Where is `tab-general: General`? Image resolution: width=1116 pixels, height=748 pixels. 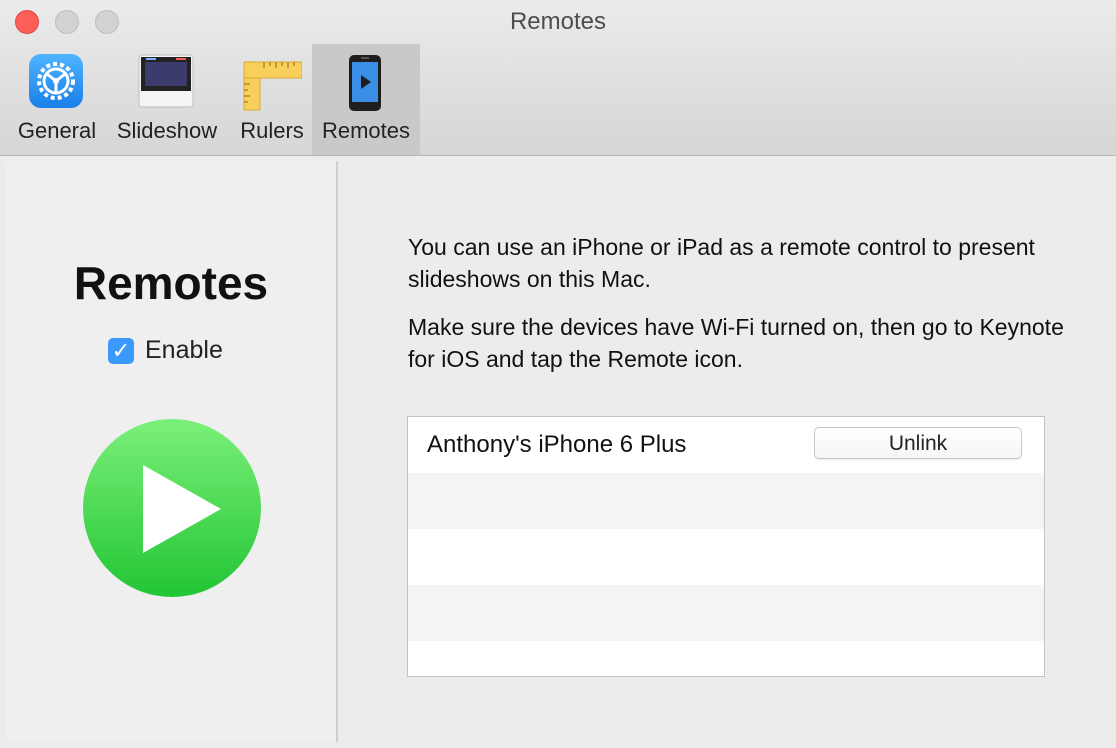 tab-general: General is located at coordinates (57, 99).